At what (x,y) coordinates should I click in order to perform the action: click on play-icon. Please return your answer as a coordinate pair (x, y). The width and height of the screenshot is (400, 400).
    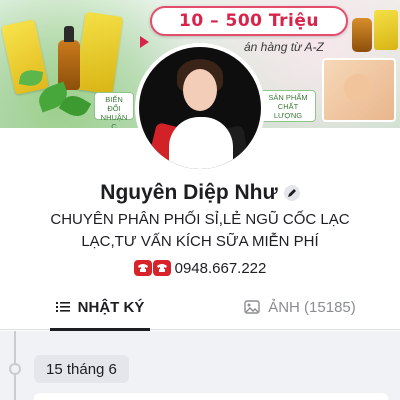
    Looking at the image, I should click on (144, 42).